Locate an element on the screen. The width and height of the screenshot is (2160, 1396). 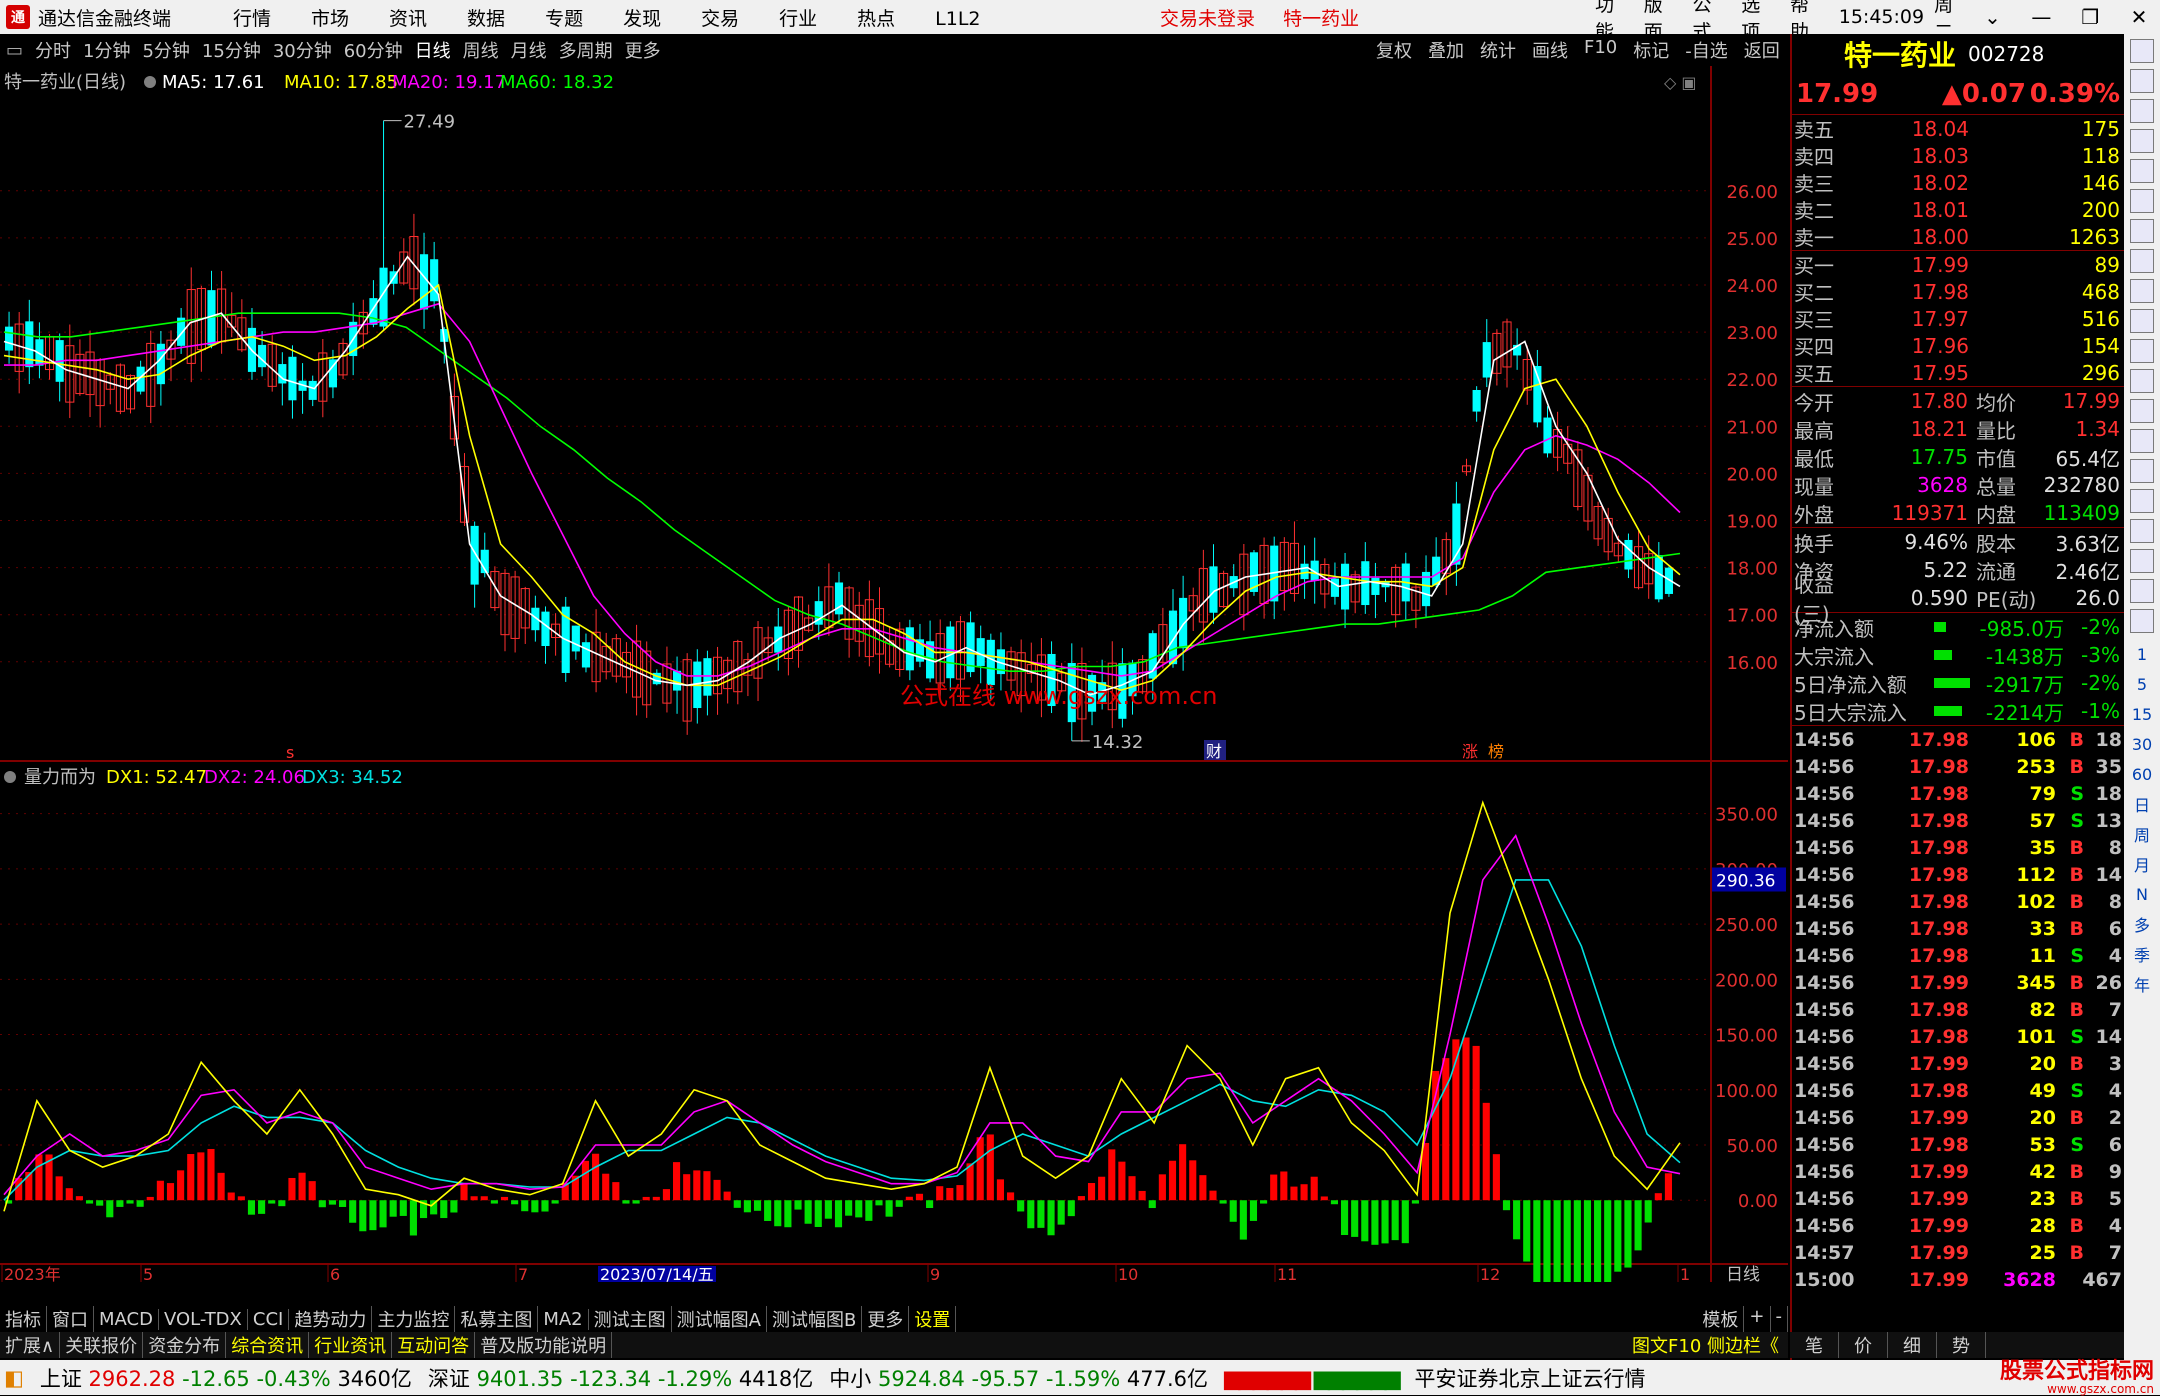
period-tab: 15分钟 is located at coordinates (231, 50).